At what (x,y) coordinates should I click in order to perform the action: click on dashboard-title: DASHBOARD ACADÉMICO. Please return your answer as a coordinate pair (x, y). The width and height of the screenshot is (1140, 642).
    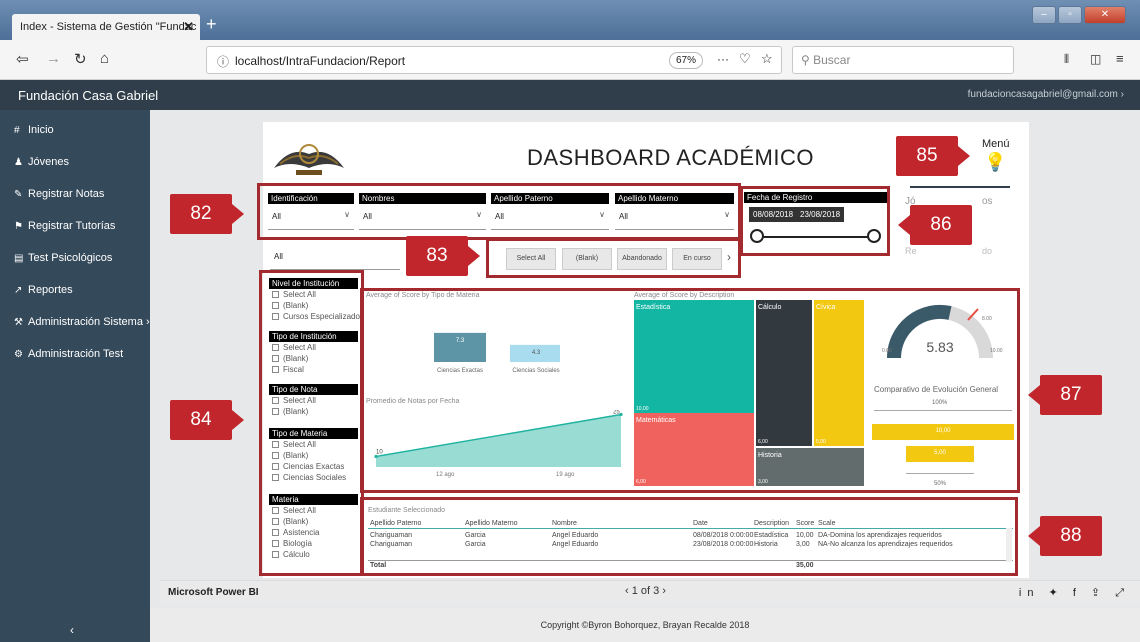
    Looking at the image, I should click on (670, 157).